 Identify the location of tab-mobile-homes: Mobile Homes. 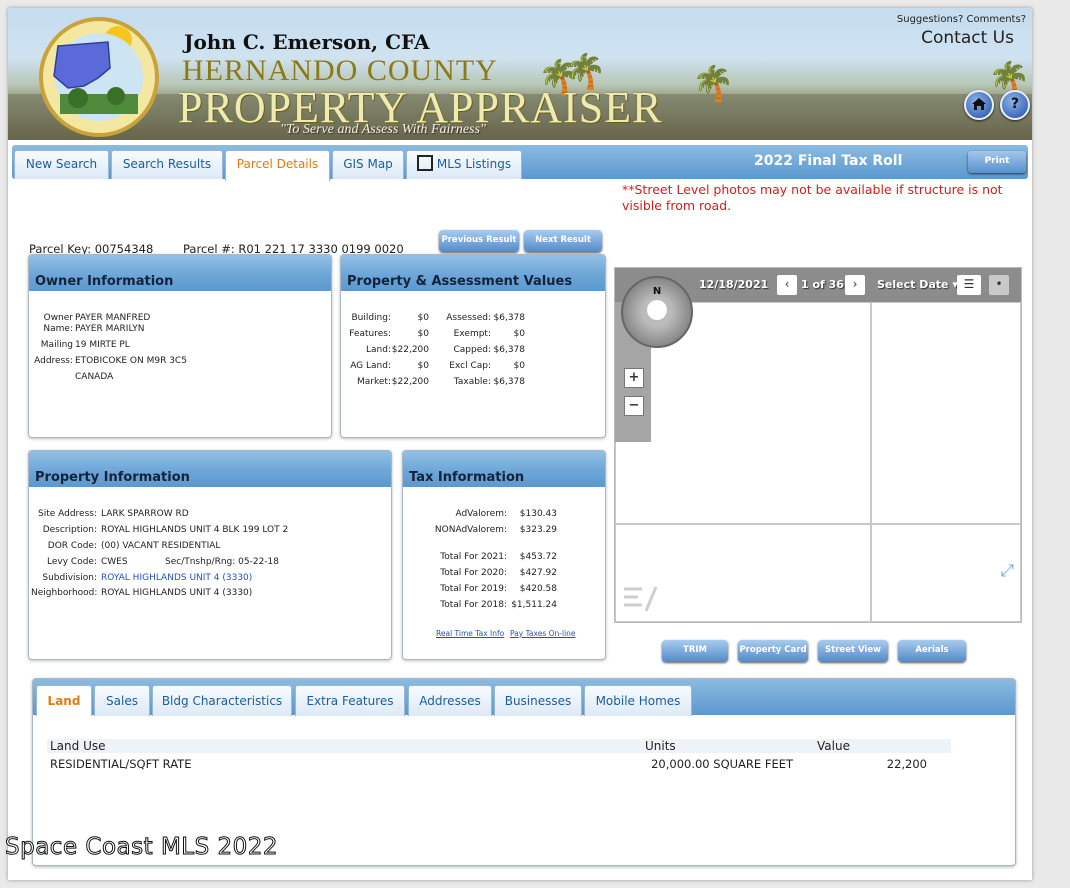
(638, 700).